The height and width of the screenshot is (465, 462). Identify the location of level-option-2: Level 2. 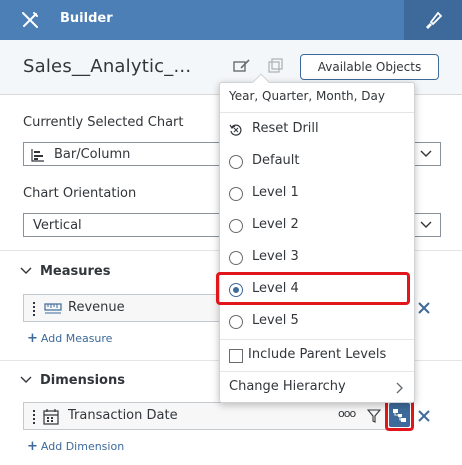
(317, 226).